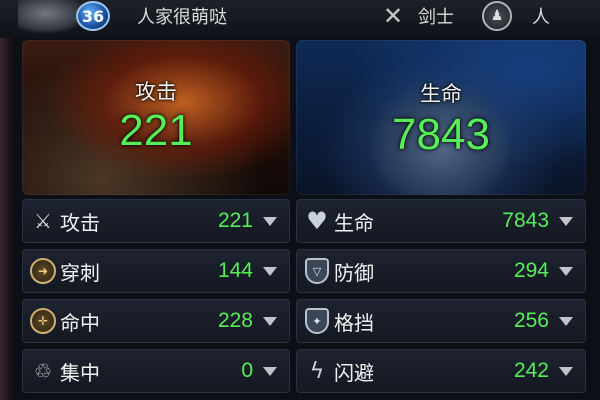 Image resolution: width=600 pixels, height=400 pixels. Describe the element at coordinates (7, 200) in the screenshot. I see `left-edge-strip` at that location.